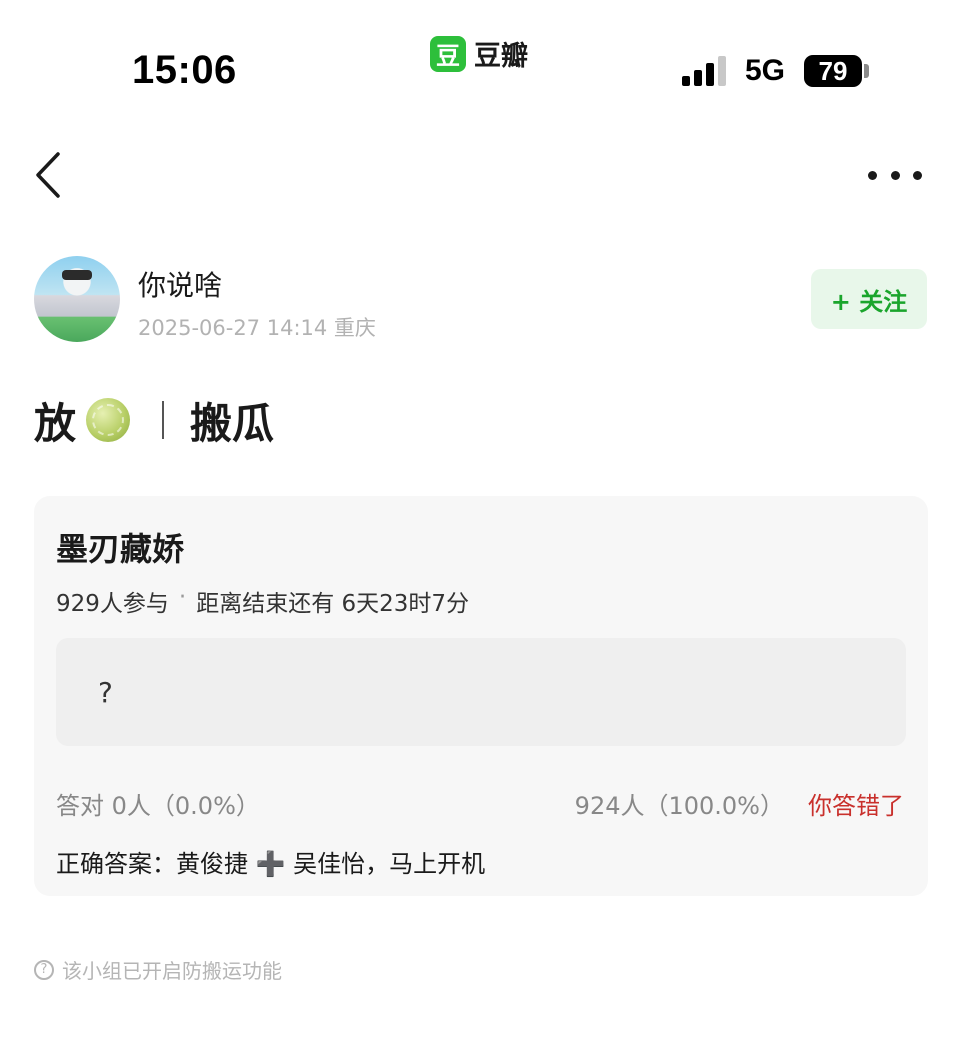 This screenshot has height=1037, width=960. What do you see at coordinates (856, 806) in the screenshot?
I see `wrong-answer-label: 你答错了` at bounding box center [856, 806].